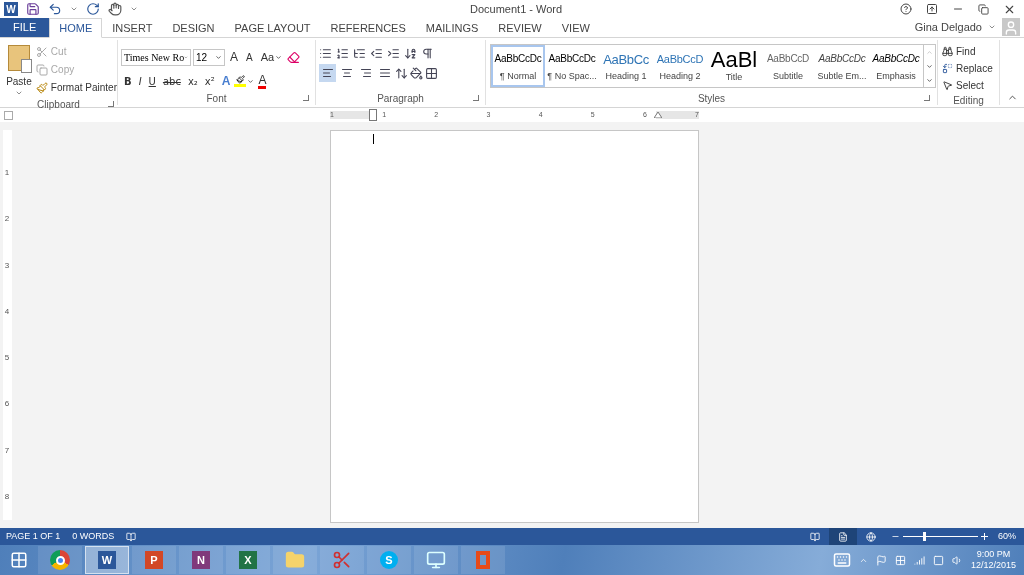  What do you see at coordinates (93, 536) in the screenshot?
I see `word-count: 0 WORDS` at bounding box center [93, 536].